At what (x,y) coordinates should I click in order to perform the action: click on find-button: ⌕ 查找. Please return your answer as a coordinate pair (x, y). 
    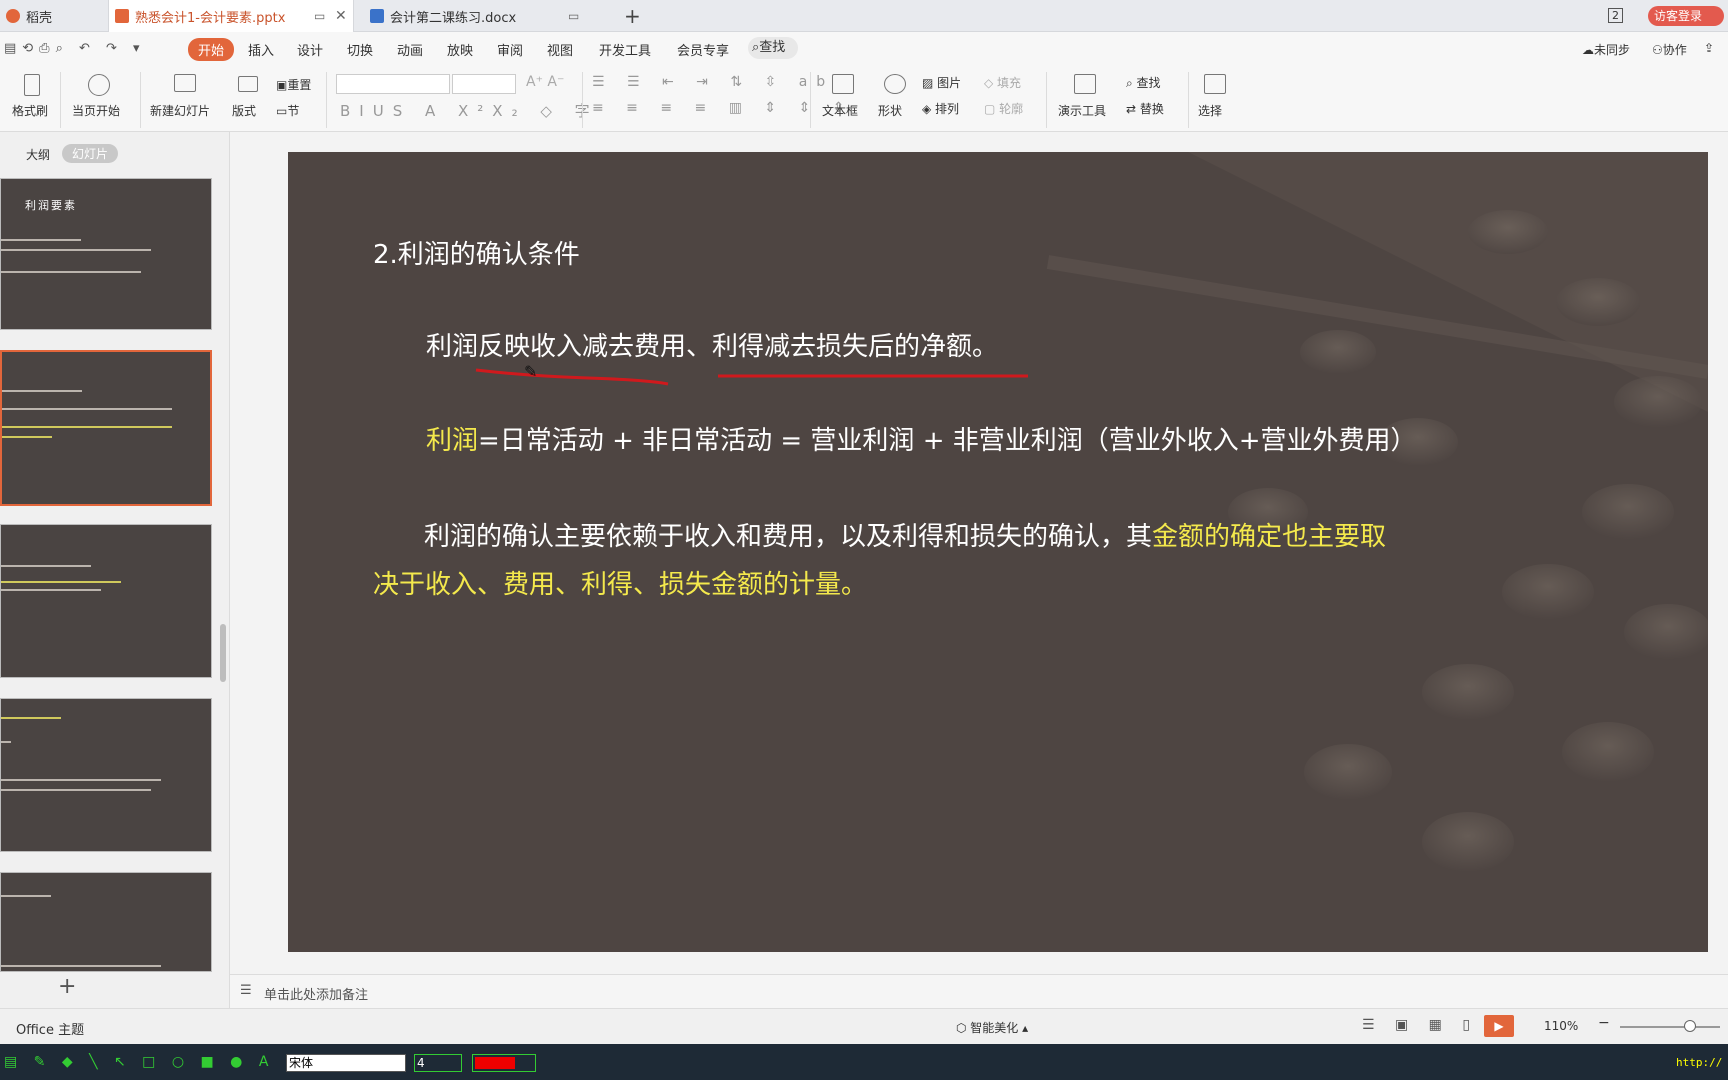
    Looking at the image, I should click on (1143, 82).